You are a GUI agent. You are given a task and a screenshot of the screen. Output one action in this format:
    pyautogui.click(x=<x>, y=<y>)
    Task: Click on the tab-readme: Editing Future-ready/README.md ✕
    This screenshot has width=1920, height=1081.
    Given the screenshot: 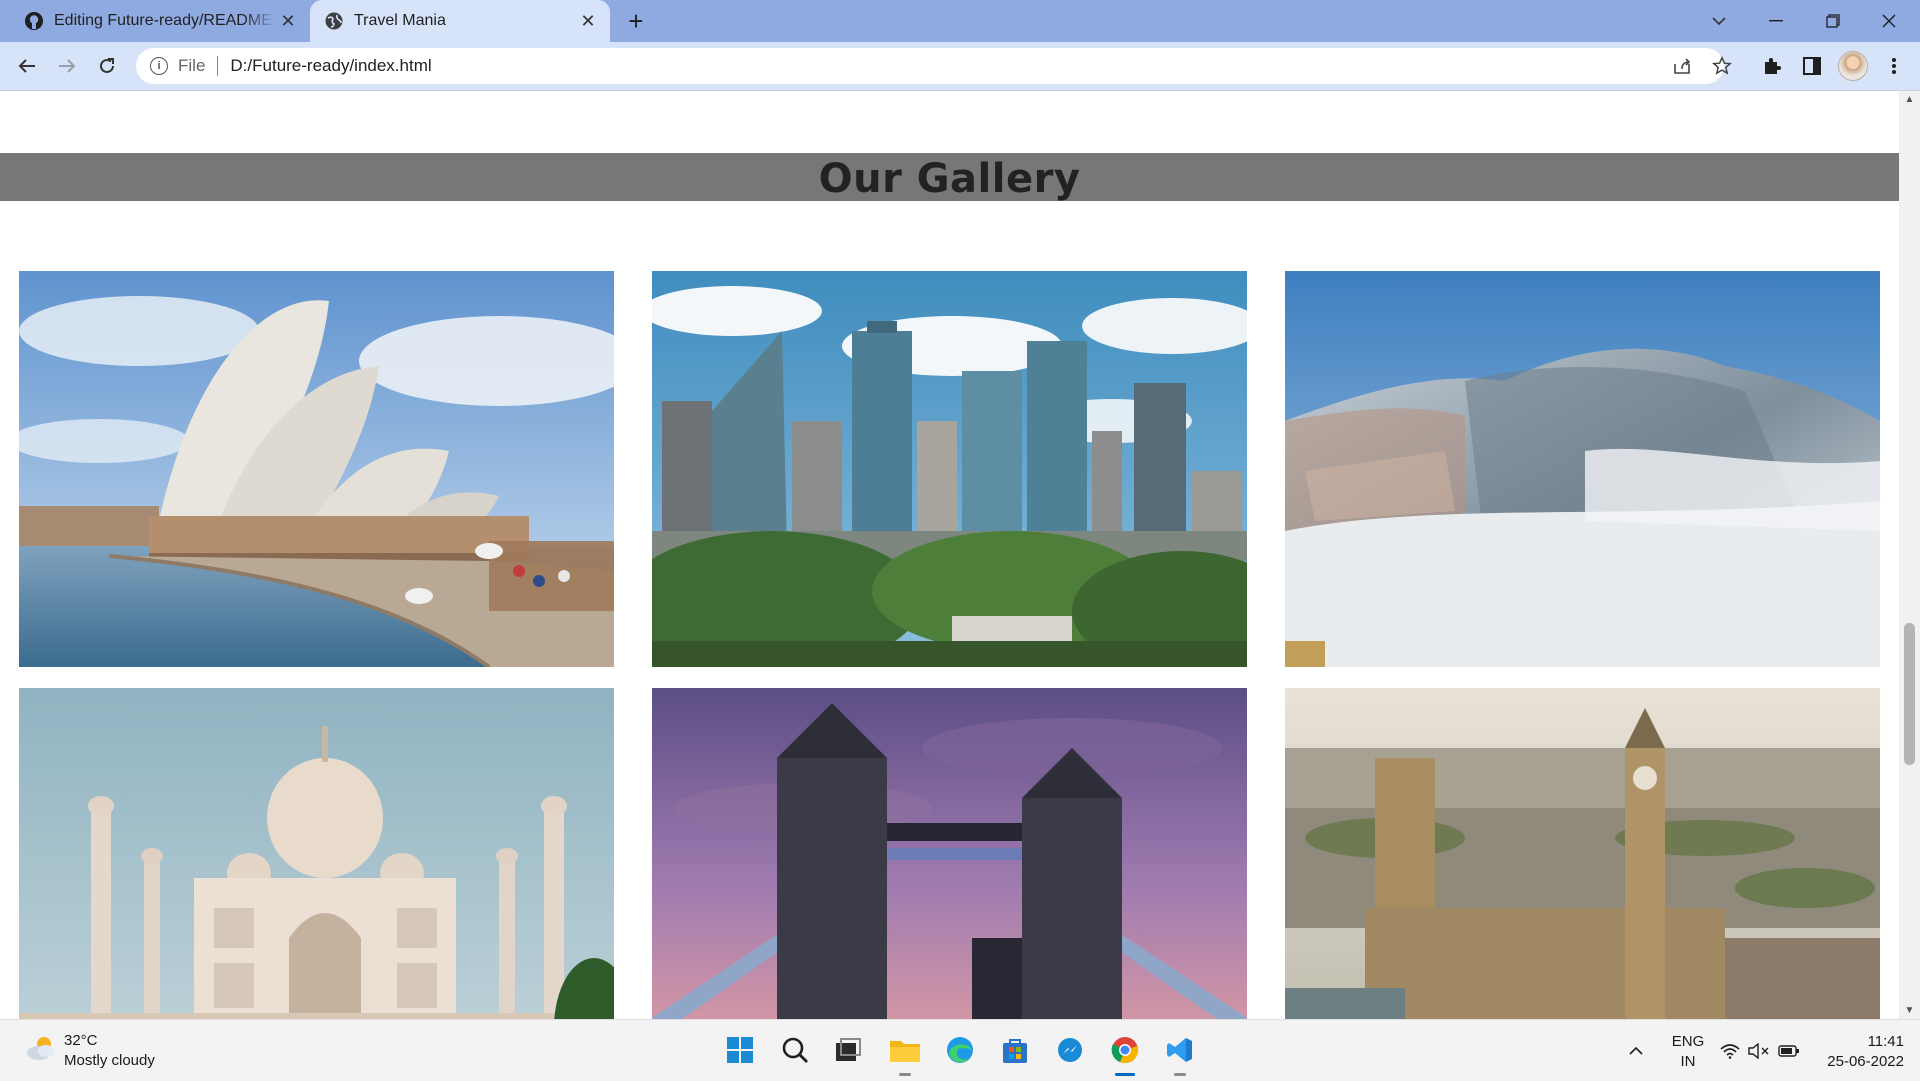 What is the action you would take?
    pyautogui.click(x=160, y=21)
    